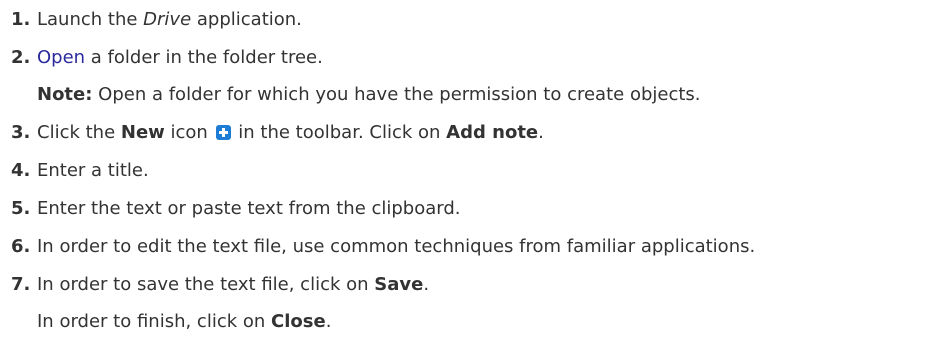 The height and width of the screenshot is (351, 938). I want to click on note-label: Note:, so click(65, 94).